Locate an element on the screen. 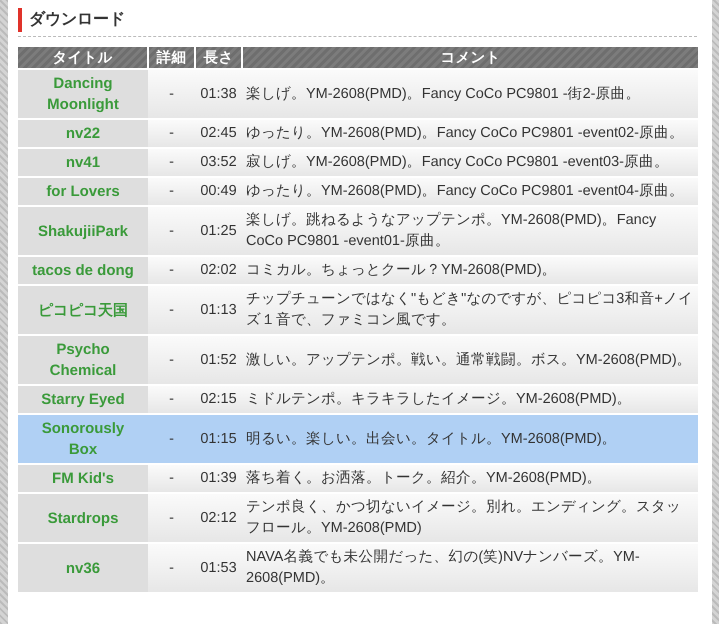 This screenshot has width=719, height=624. comment-cell: コミカル。ちょっとクール？YM-2608(PMD)。 is located at coordinates (470, 270).